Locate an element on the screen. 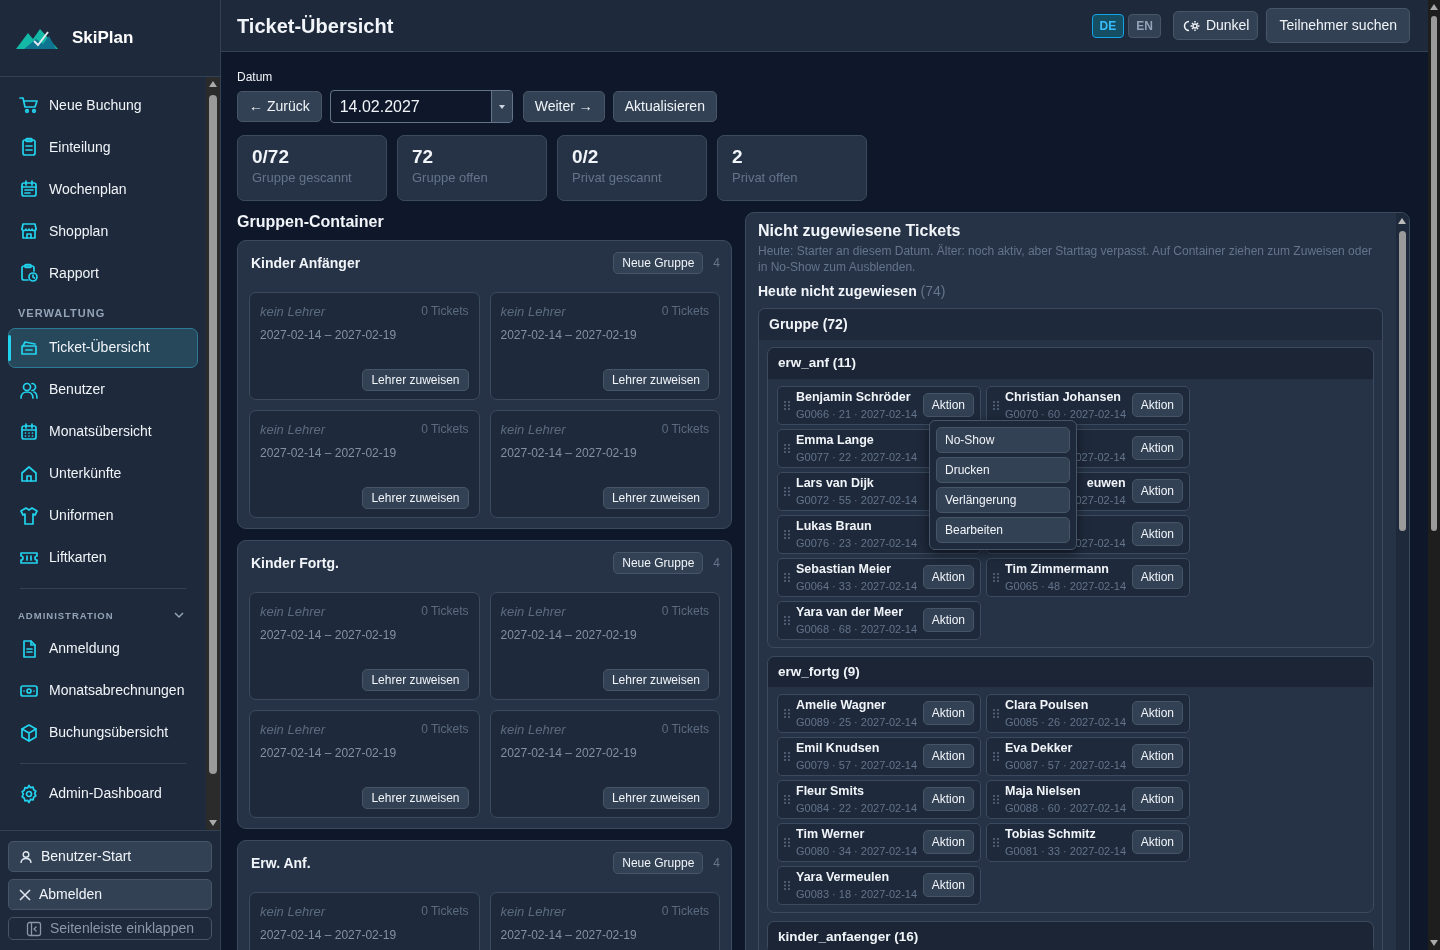 Image resolution: width=1440 pixels, height=950 pixels. refresh-button: Aktualisieren is located at coordinates (664, 106).